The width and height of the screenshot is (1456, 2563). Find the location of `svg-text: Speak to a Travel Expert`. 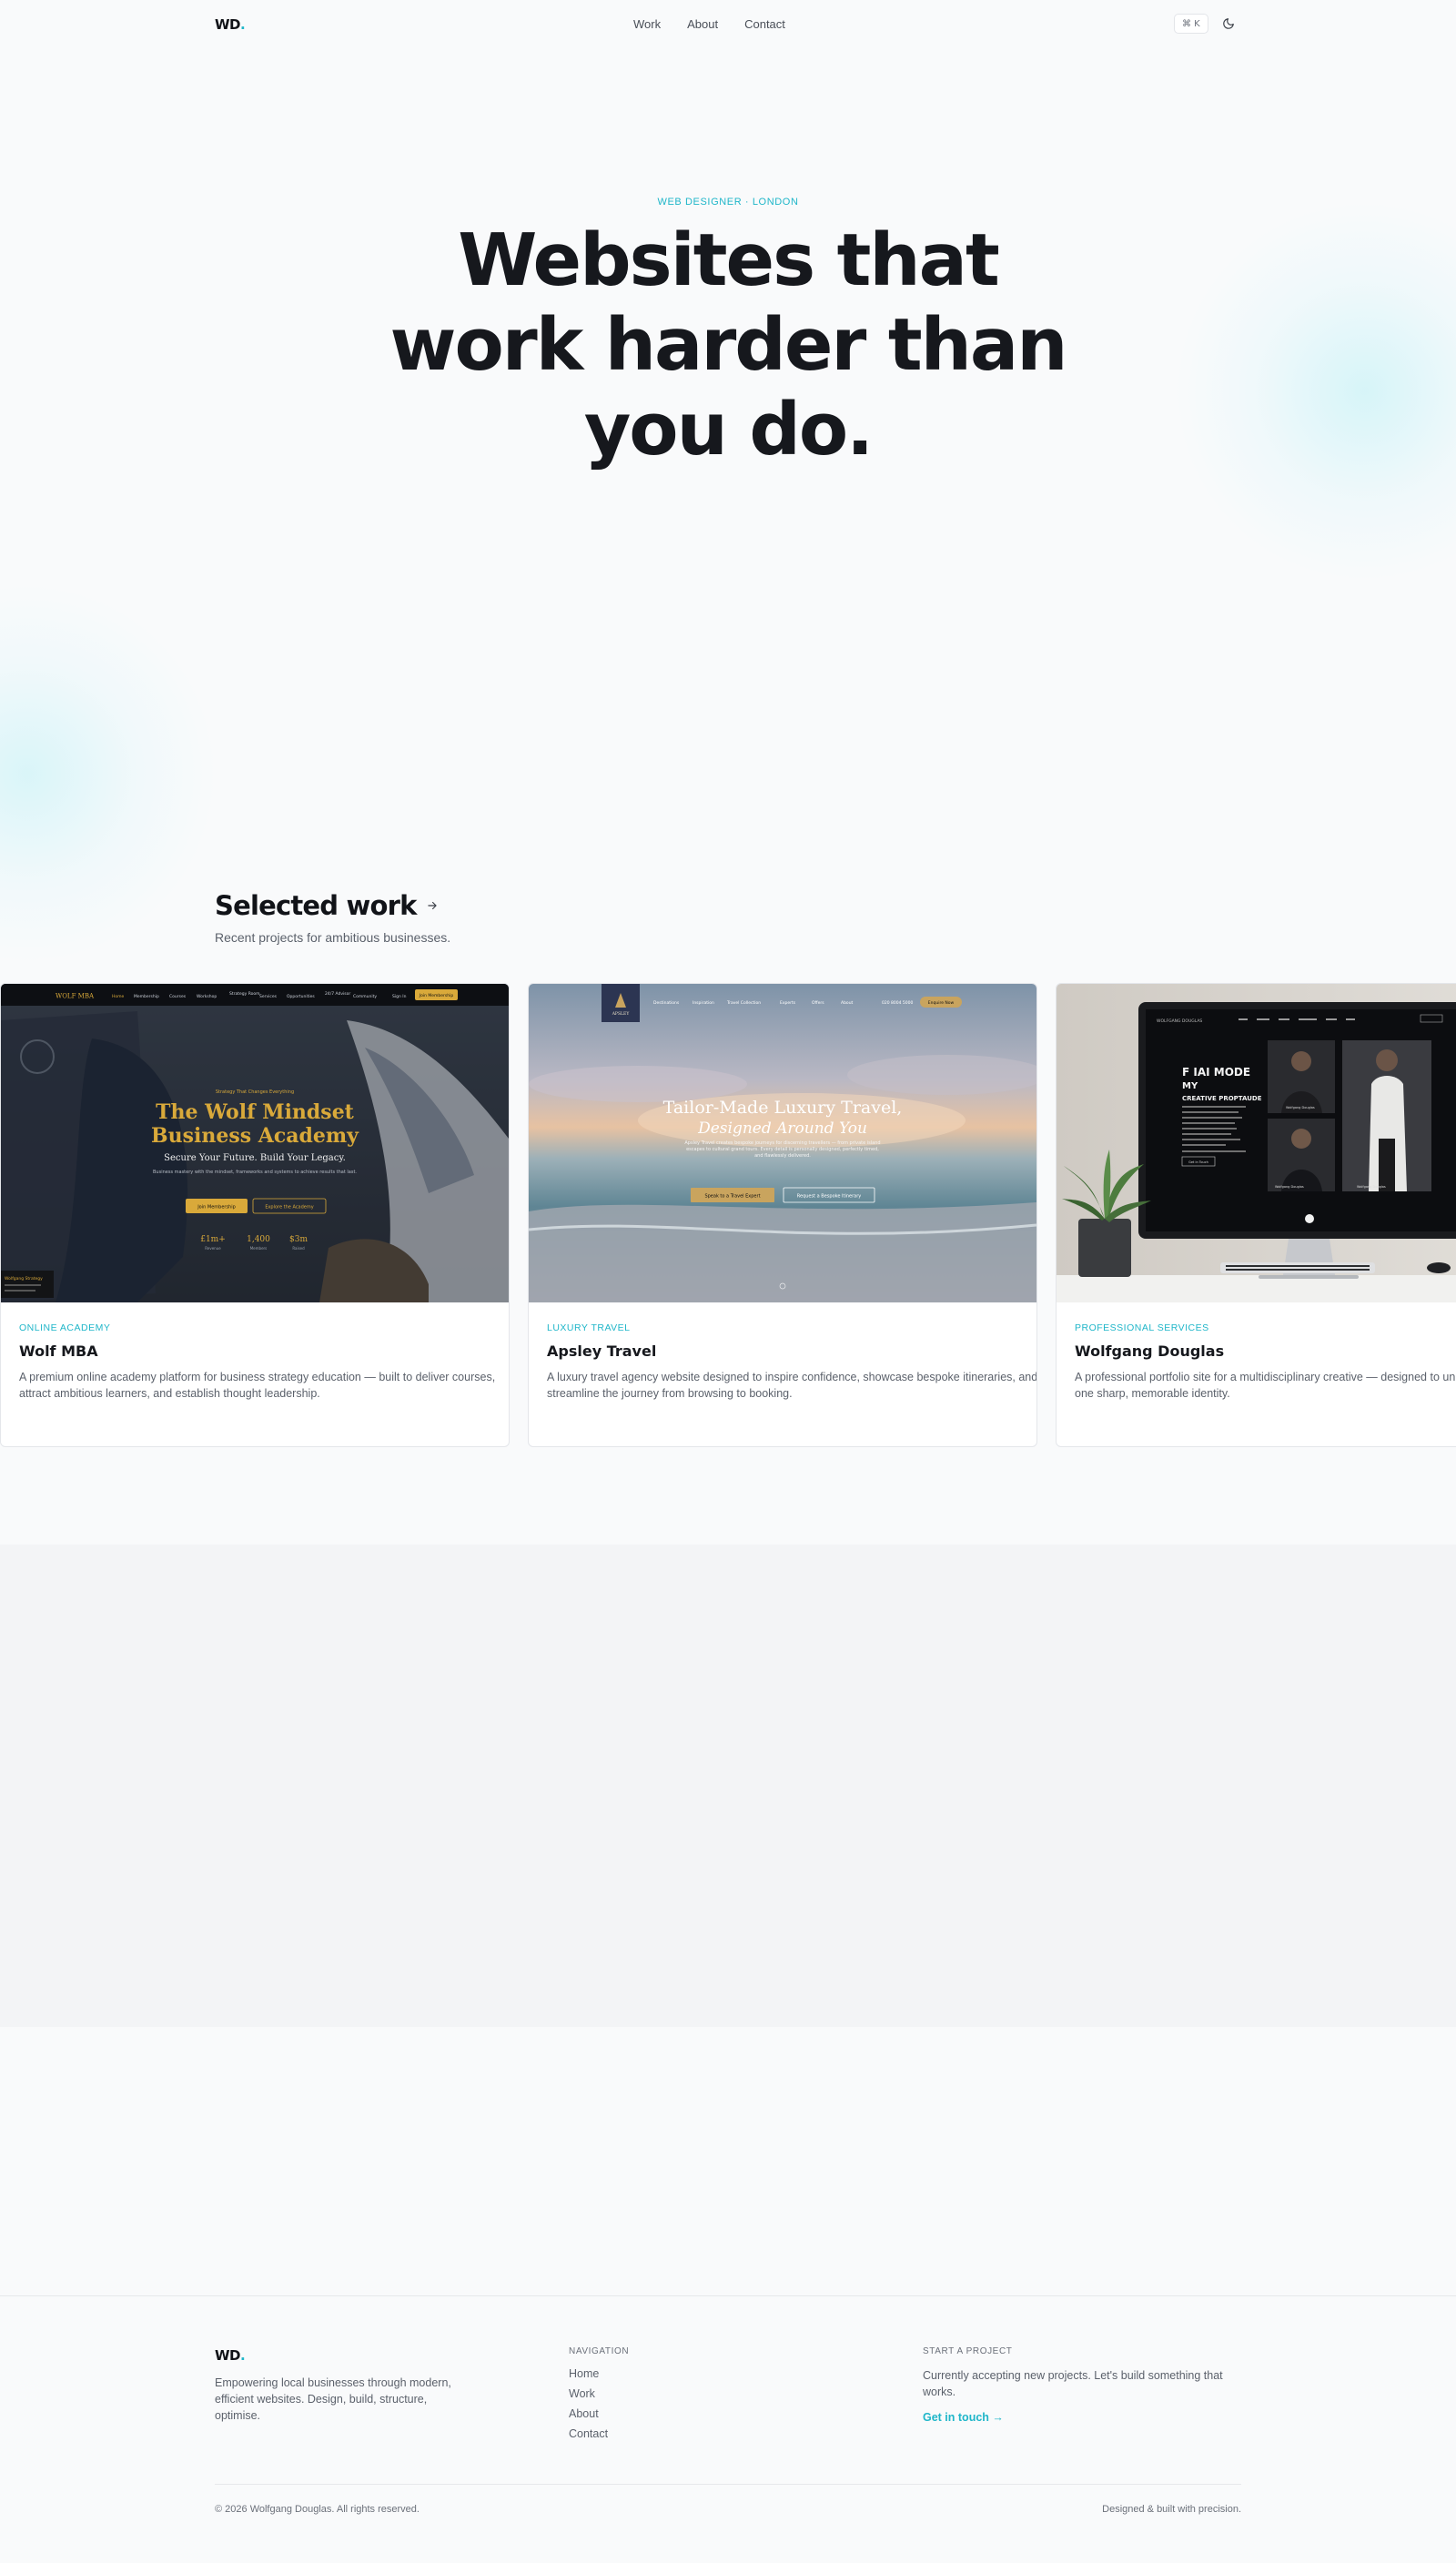

svg-text: Speak to a Travel Expert is located at coordinates (732, 1197).